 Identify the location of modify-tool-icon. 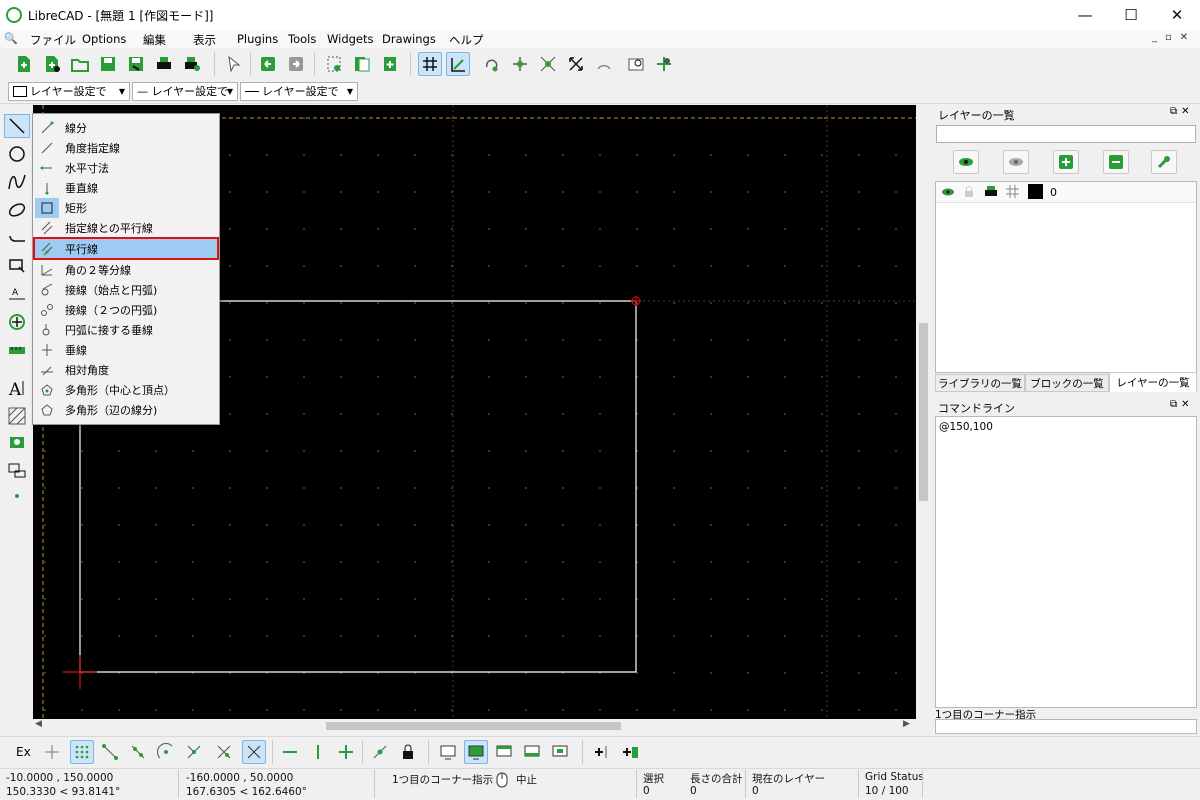
(17, 322).